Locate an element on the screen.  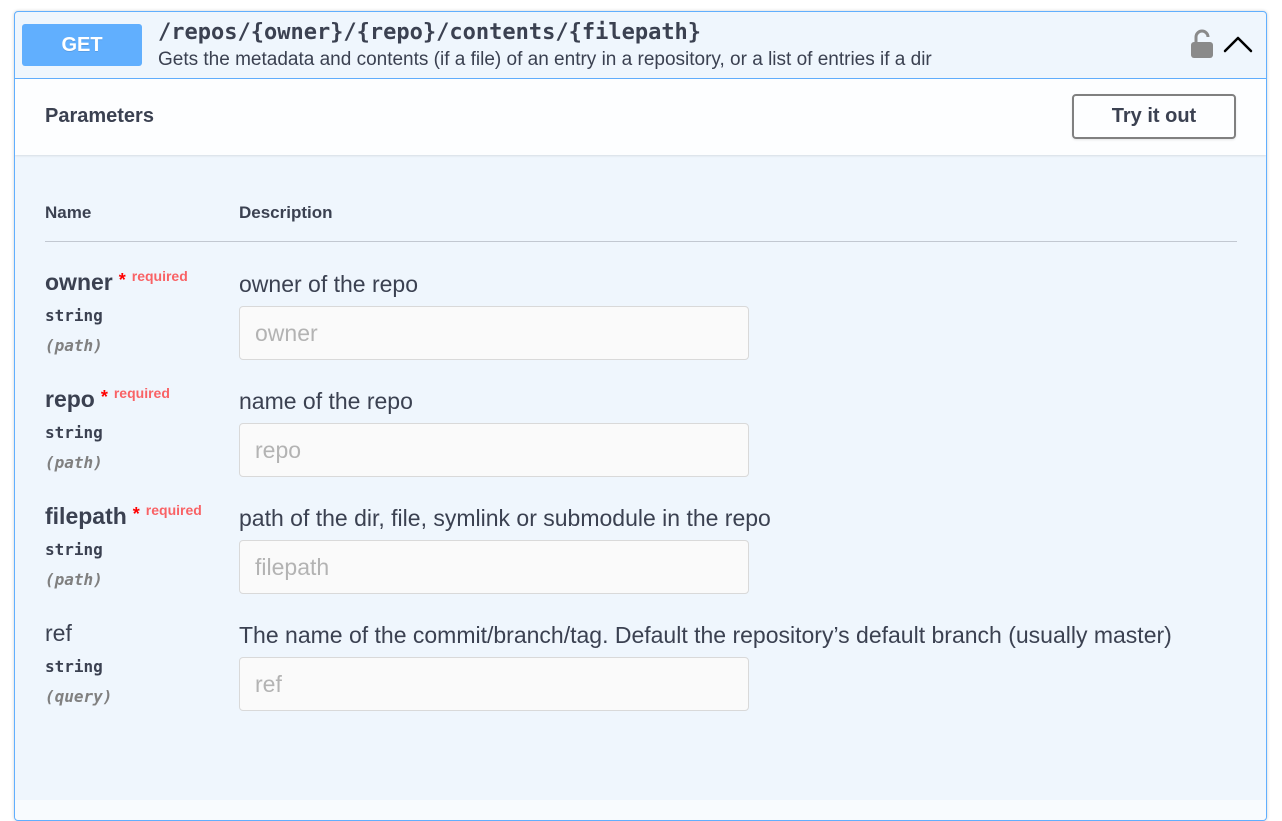
parameter-name-text: ref is located at coordinates (58, 633).